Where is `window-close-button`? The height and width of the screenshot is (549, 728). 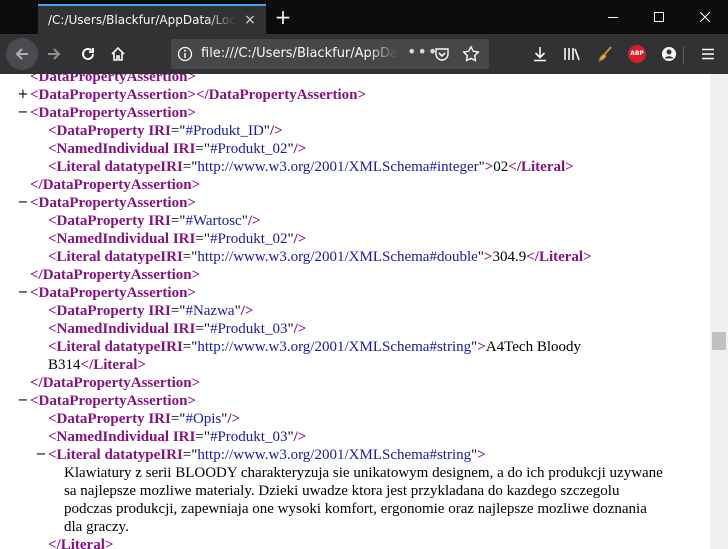
window-close-button is located at coordinates (705, 17).